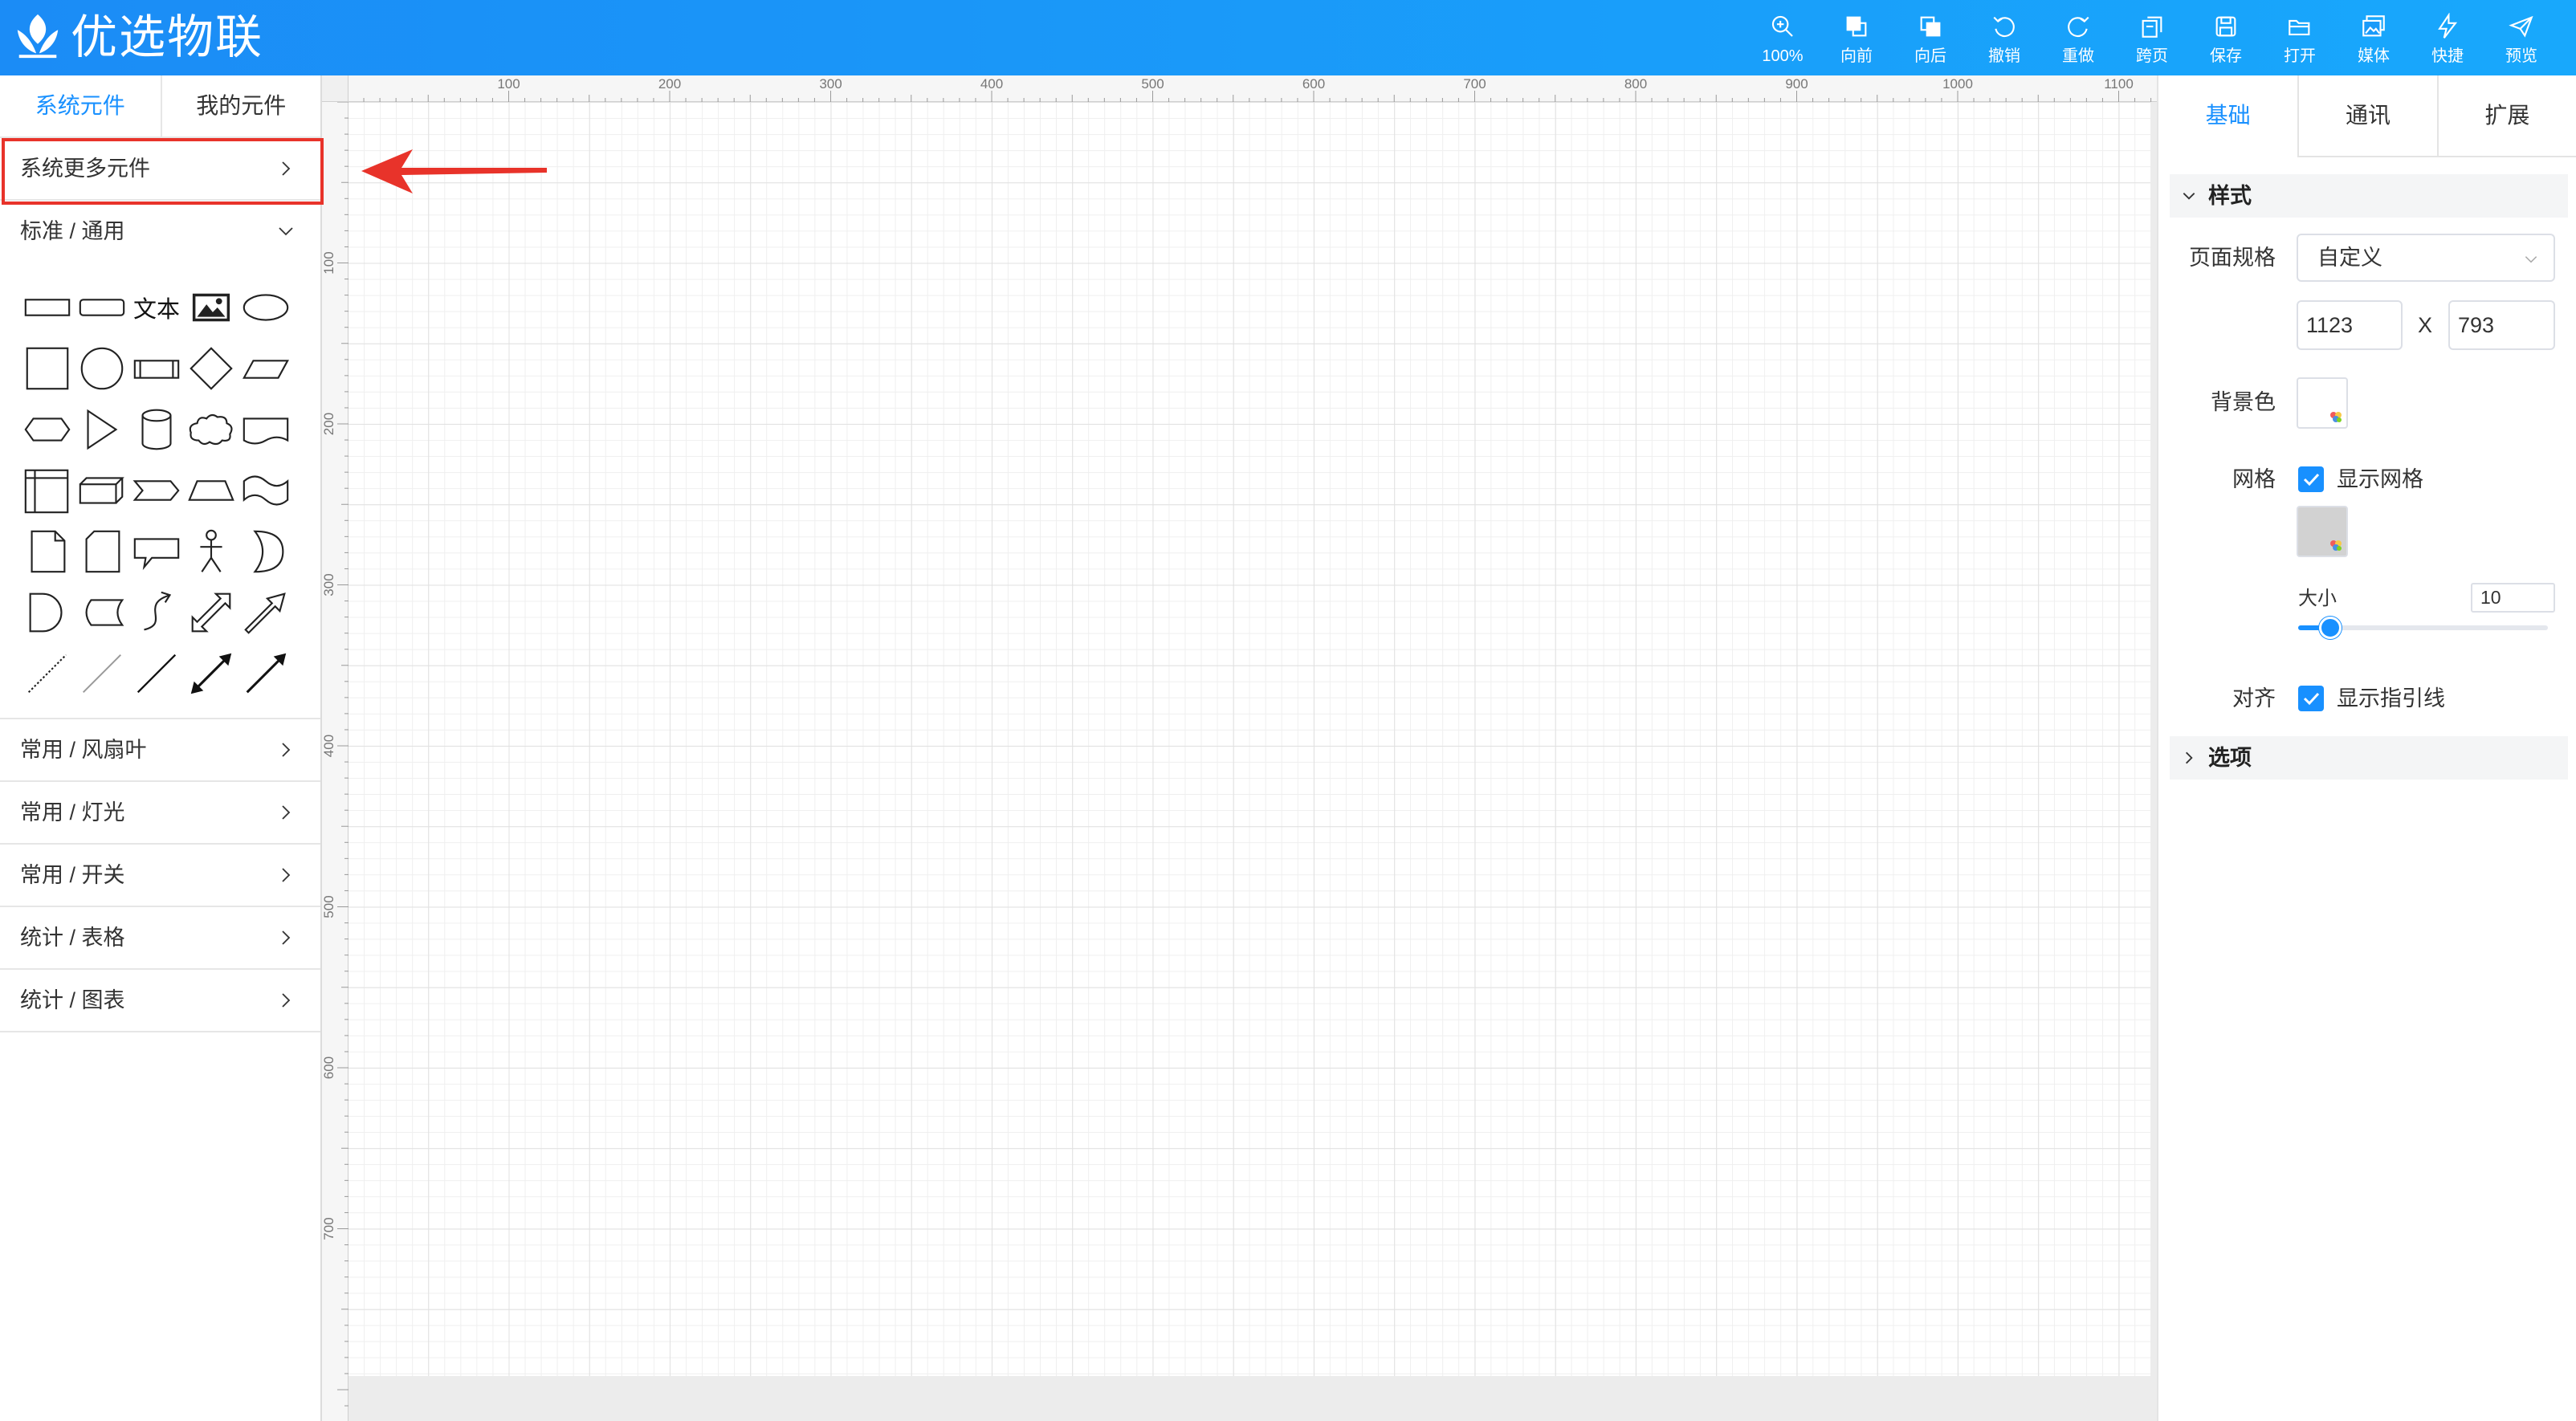 Image resolution: width=2576 pixels, height=1421 pixels. Describe the element at coordinates (1856, 26) in the screenshot. I see `bring-forward-icon` at that location.